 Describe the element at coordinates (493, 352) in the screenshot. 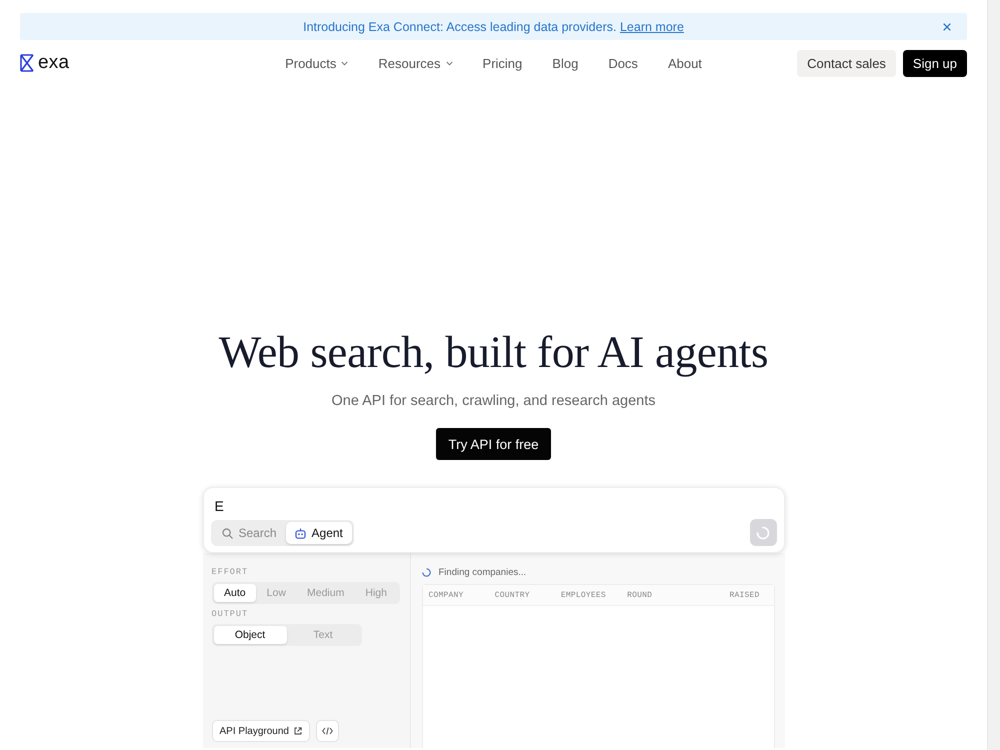

I see `hero-title: Web search, built for AI agents` at that location.